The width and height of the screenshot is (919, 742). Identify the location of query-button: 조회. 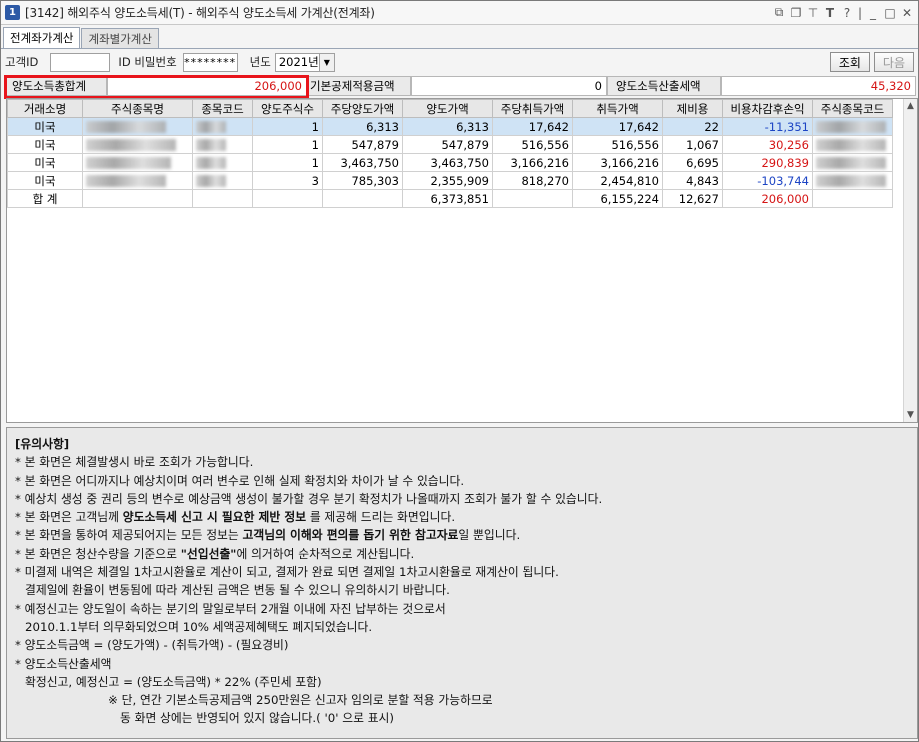
(849, 62).